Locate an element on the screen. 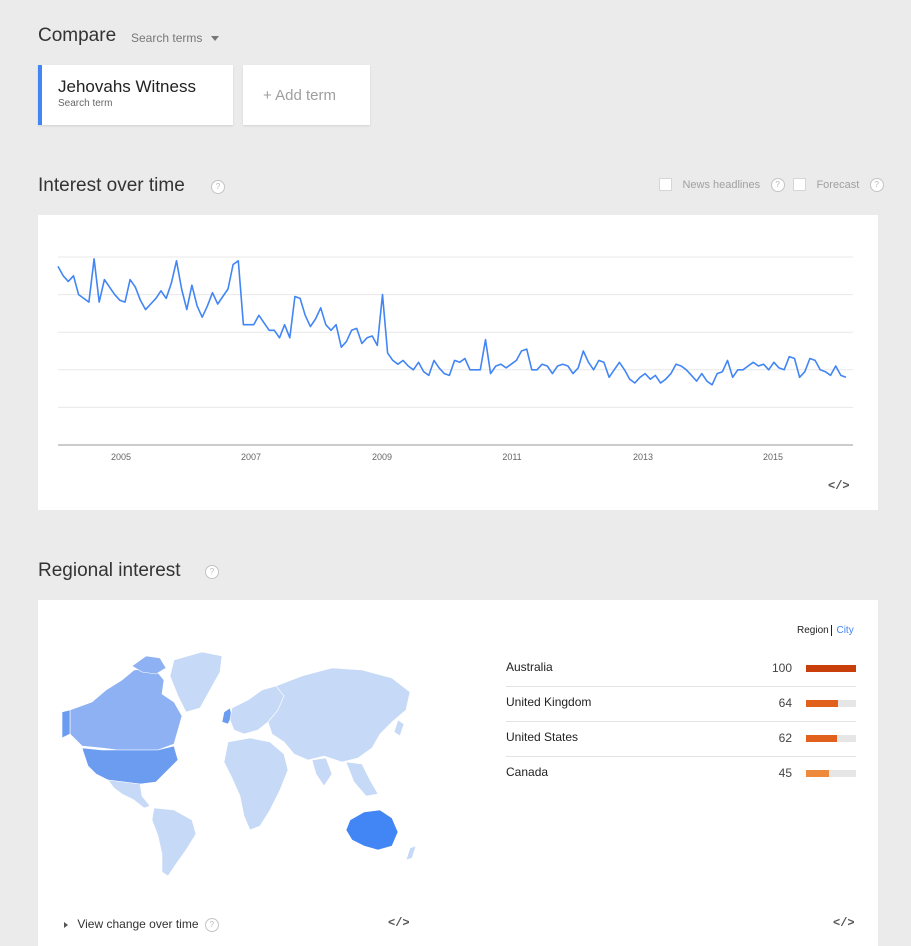  compare-title: Compare is located at coordinates (77, 35).